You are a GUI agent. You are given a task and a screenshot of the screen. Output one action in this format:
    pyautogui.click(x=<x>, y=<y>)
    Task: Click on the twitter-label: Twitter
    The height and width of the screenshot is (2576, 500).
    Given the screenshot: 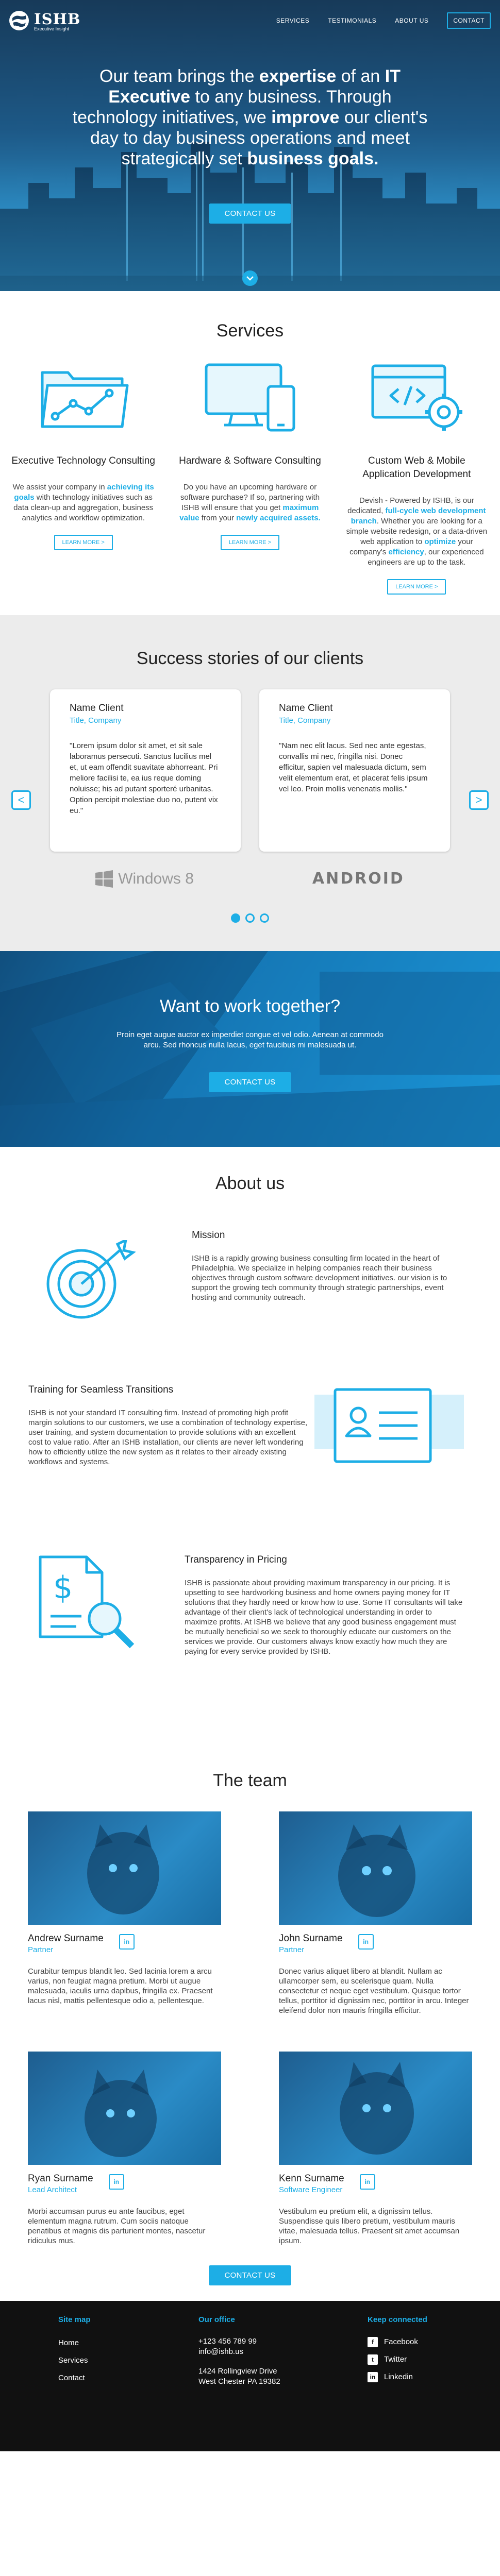 What is the action you would take?
    pyautogui.click(x=395, y=2359)
    